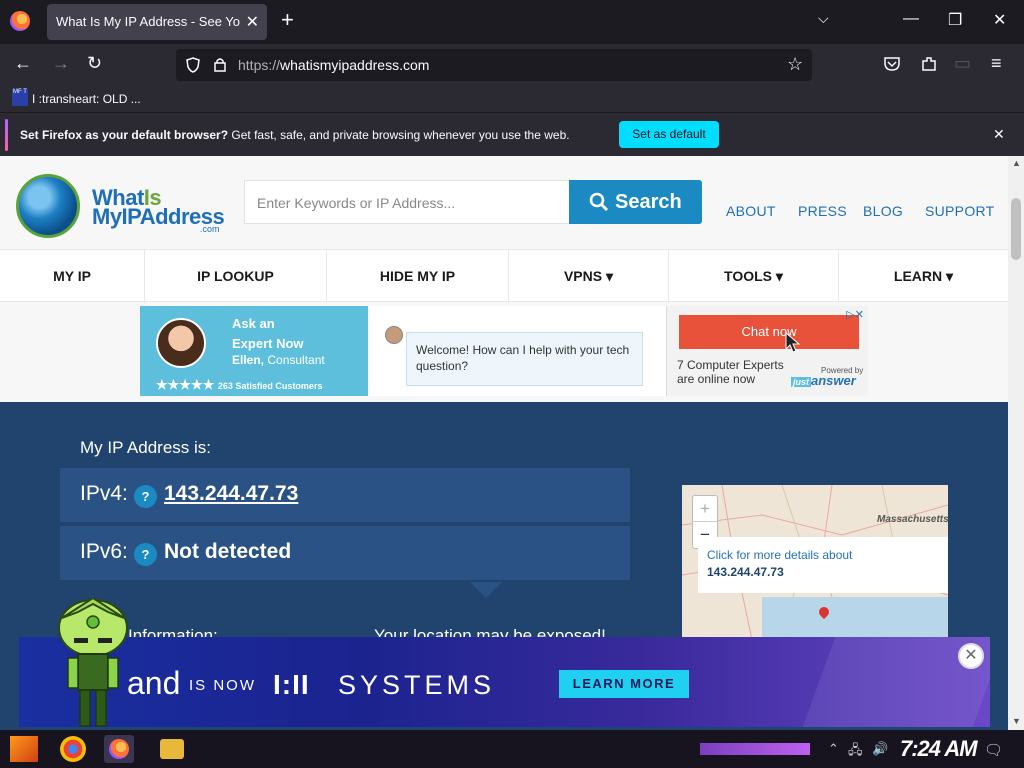 The width and height of the screenshot is (1024, 768). What do you see at coordinates (624, 684) in the screenshot?
I see `learn-more-button: LEARN MORE` at bounding box center [624, 684].